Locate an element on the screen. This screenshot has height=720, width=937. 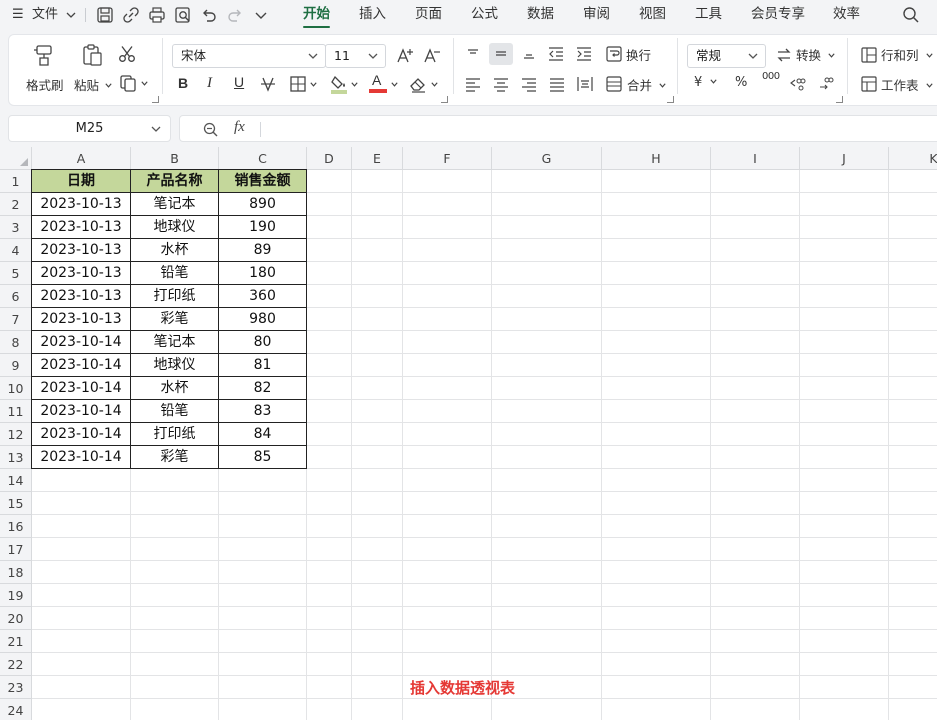
distributed-align-icon is located at coordinates (585, 84).